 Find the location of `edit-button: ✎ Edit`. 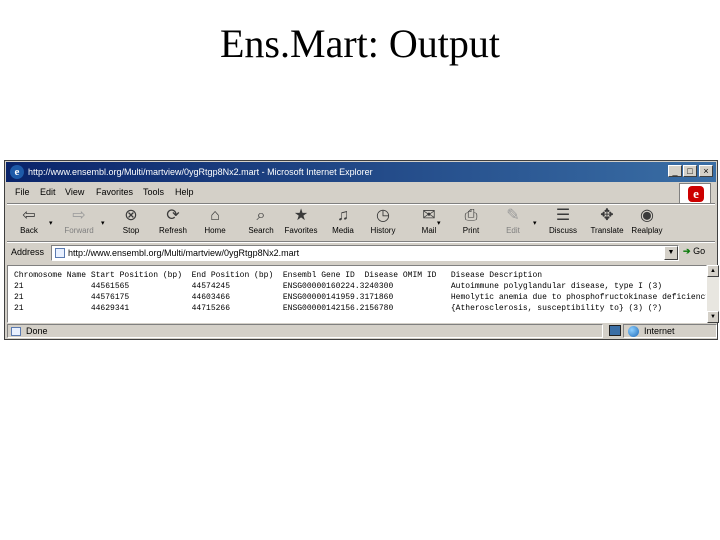

edit-button: ✎ Edit is located at coordinates (513, 223).